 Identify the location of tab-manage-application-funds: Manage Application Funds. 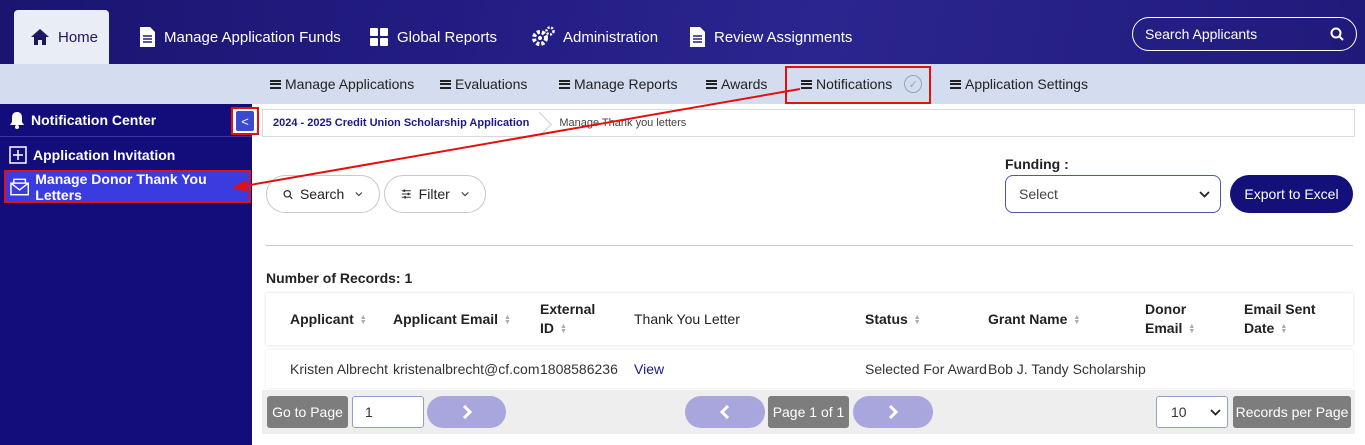
(239, 37).